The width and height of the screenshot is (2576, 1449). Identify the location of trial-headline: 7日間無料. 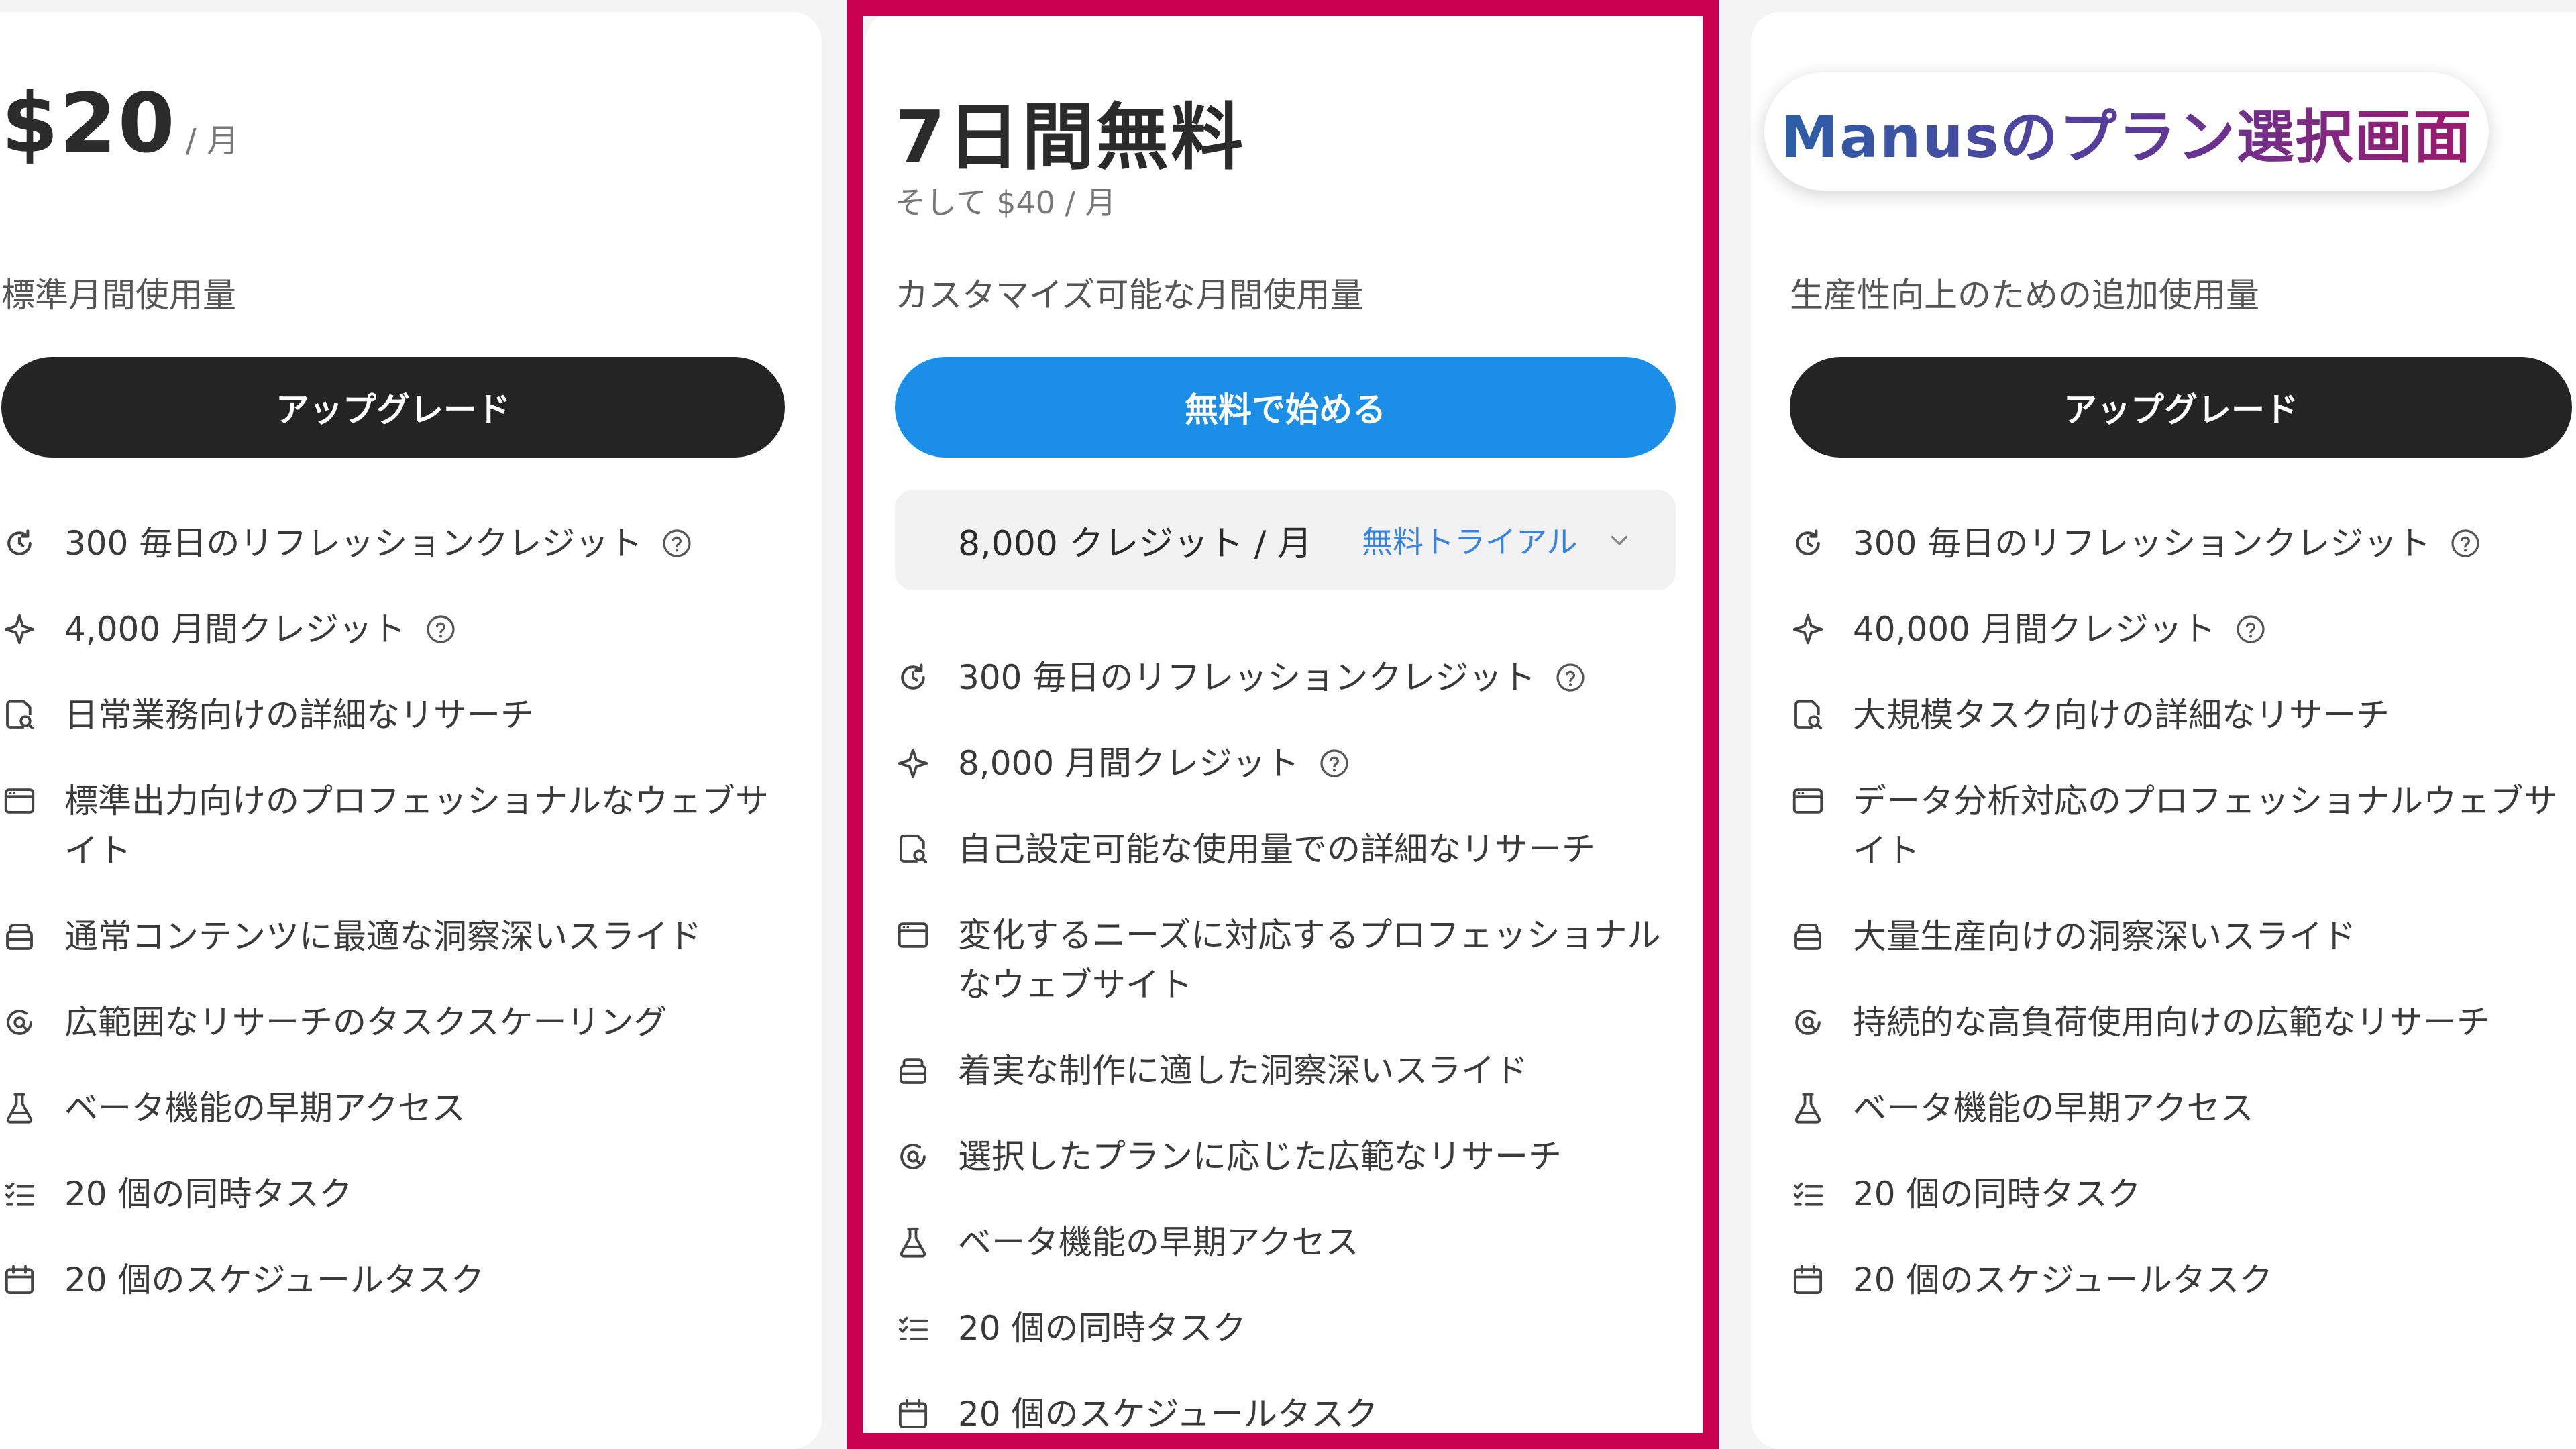
(1070, 138).